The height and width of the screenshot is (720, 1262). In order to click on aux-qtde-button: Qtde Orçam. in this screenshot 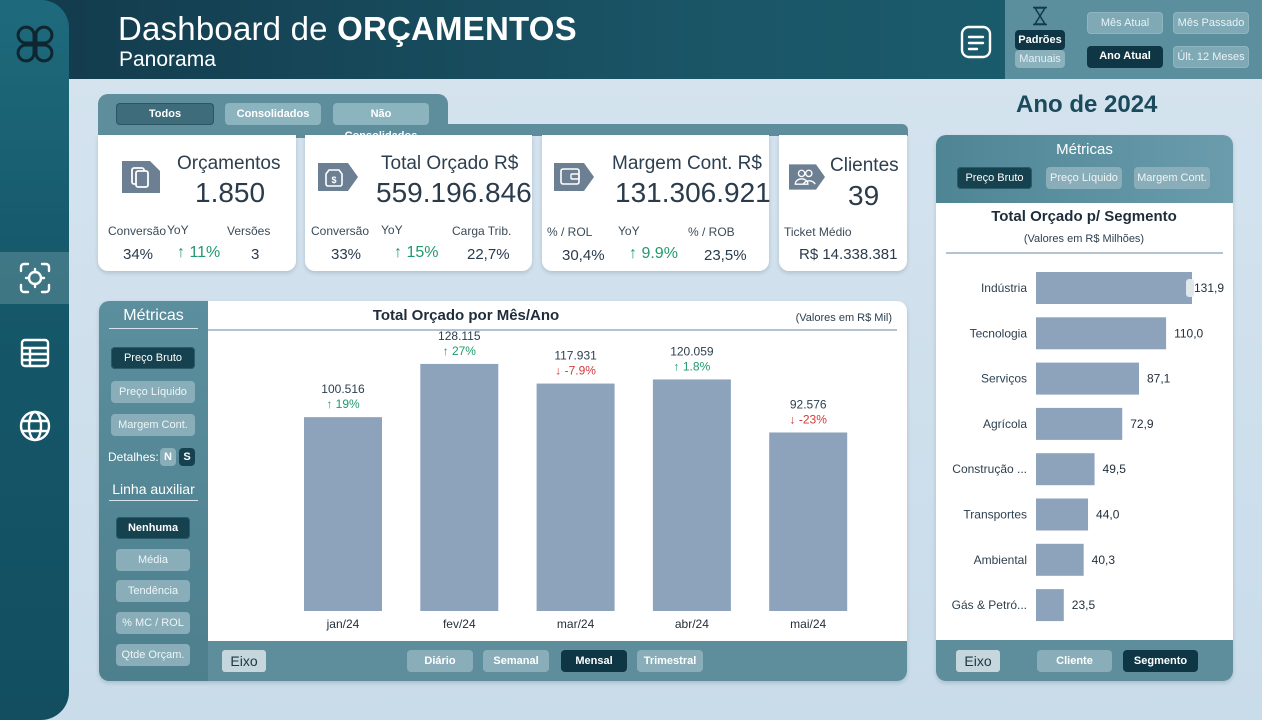, I will do `click(153, 655)`.